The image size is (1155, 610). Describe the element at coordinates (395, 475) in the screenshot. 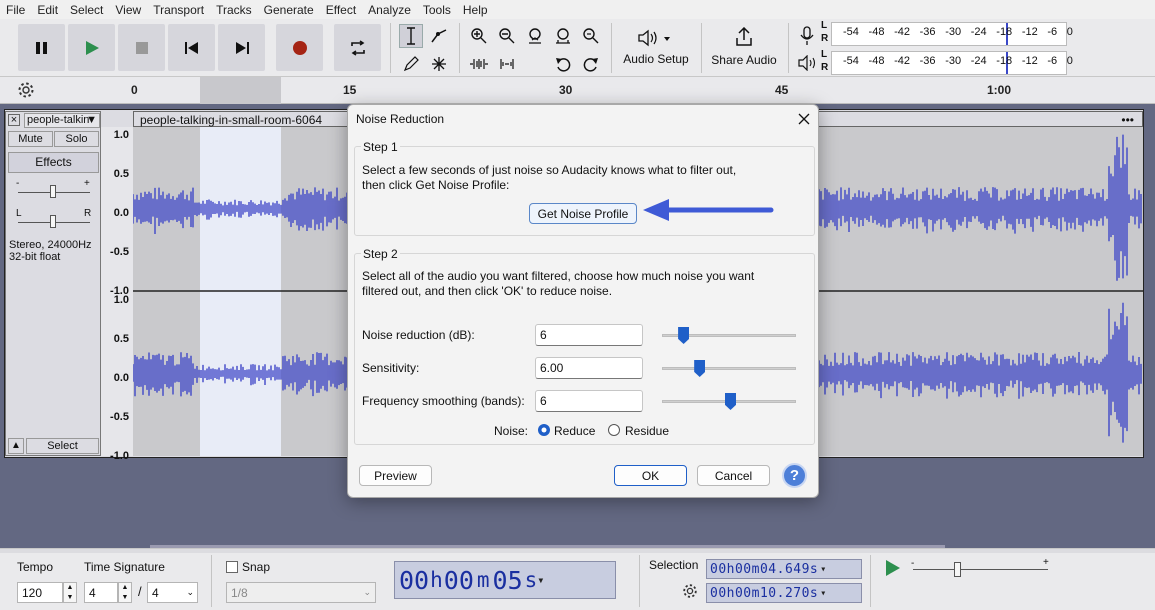

I see `preview-button: Preview` at that location.